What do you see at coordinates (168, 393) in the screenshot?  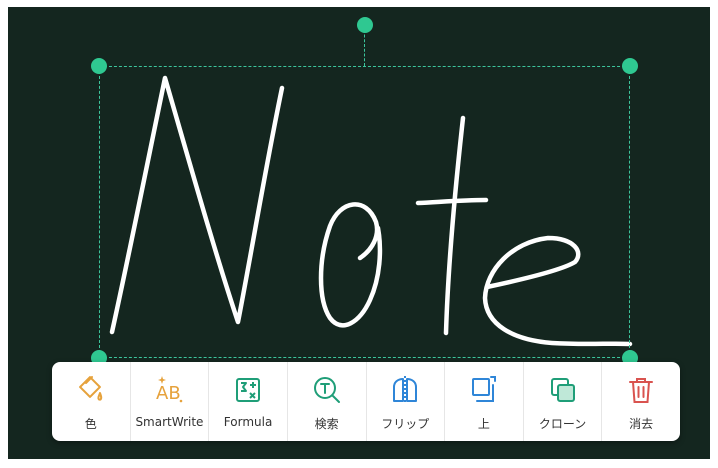 I see `svg-text: AB` at bounding box center [168, 393].